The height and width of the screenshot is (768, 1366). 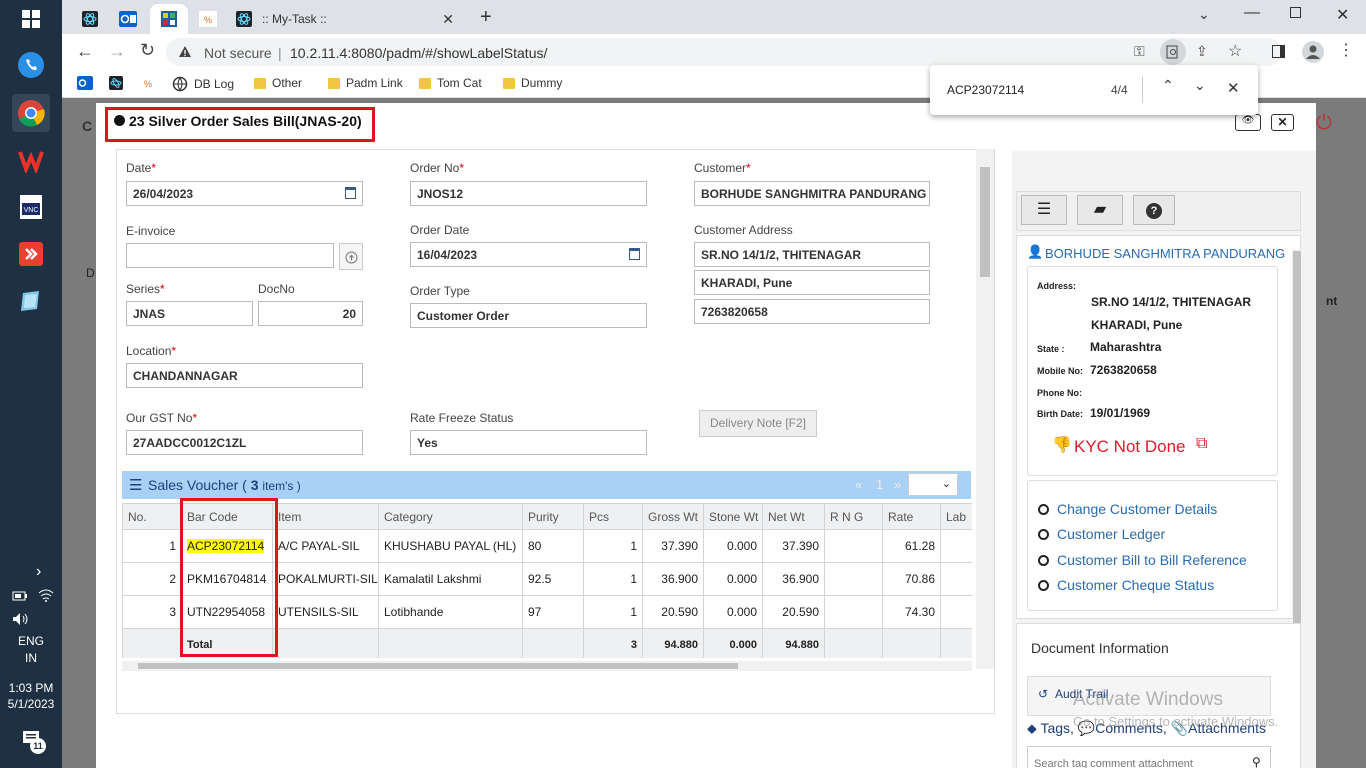 I want to click on bookmark-star-icon: ☆, so click(x=1235, y=51).